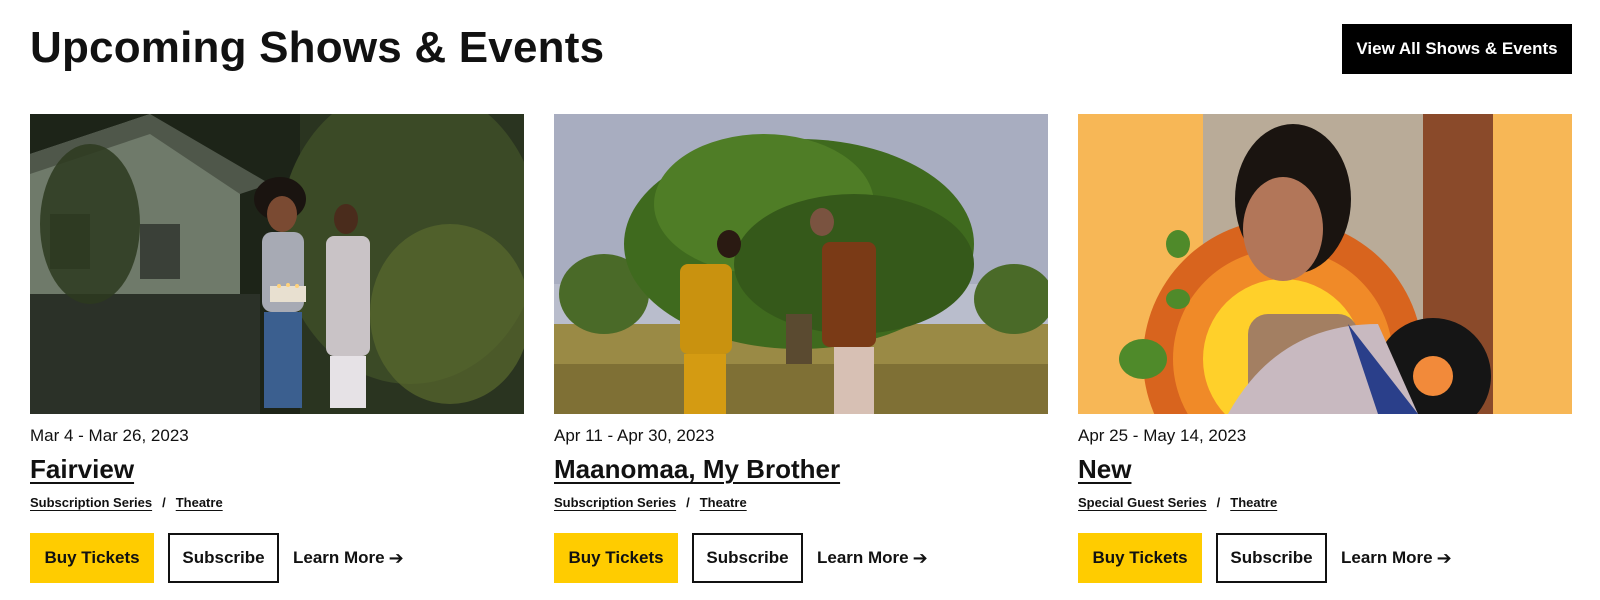  I want to click on view-all-shows-button: View All Shows & Events, so click(1457, 49).